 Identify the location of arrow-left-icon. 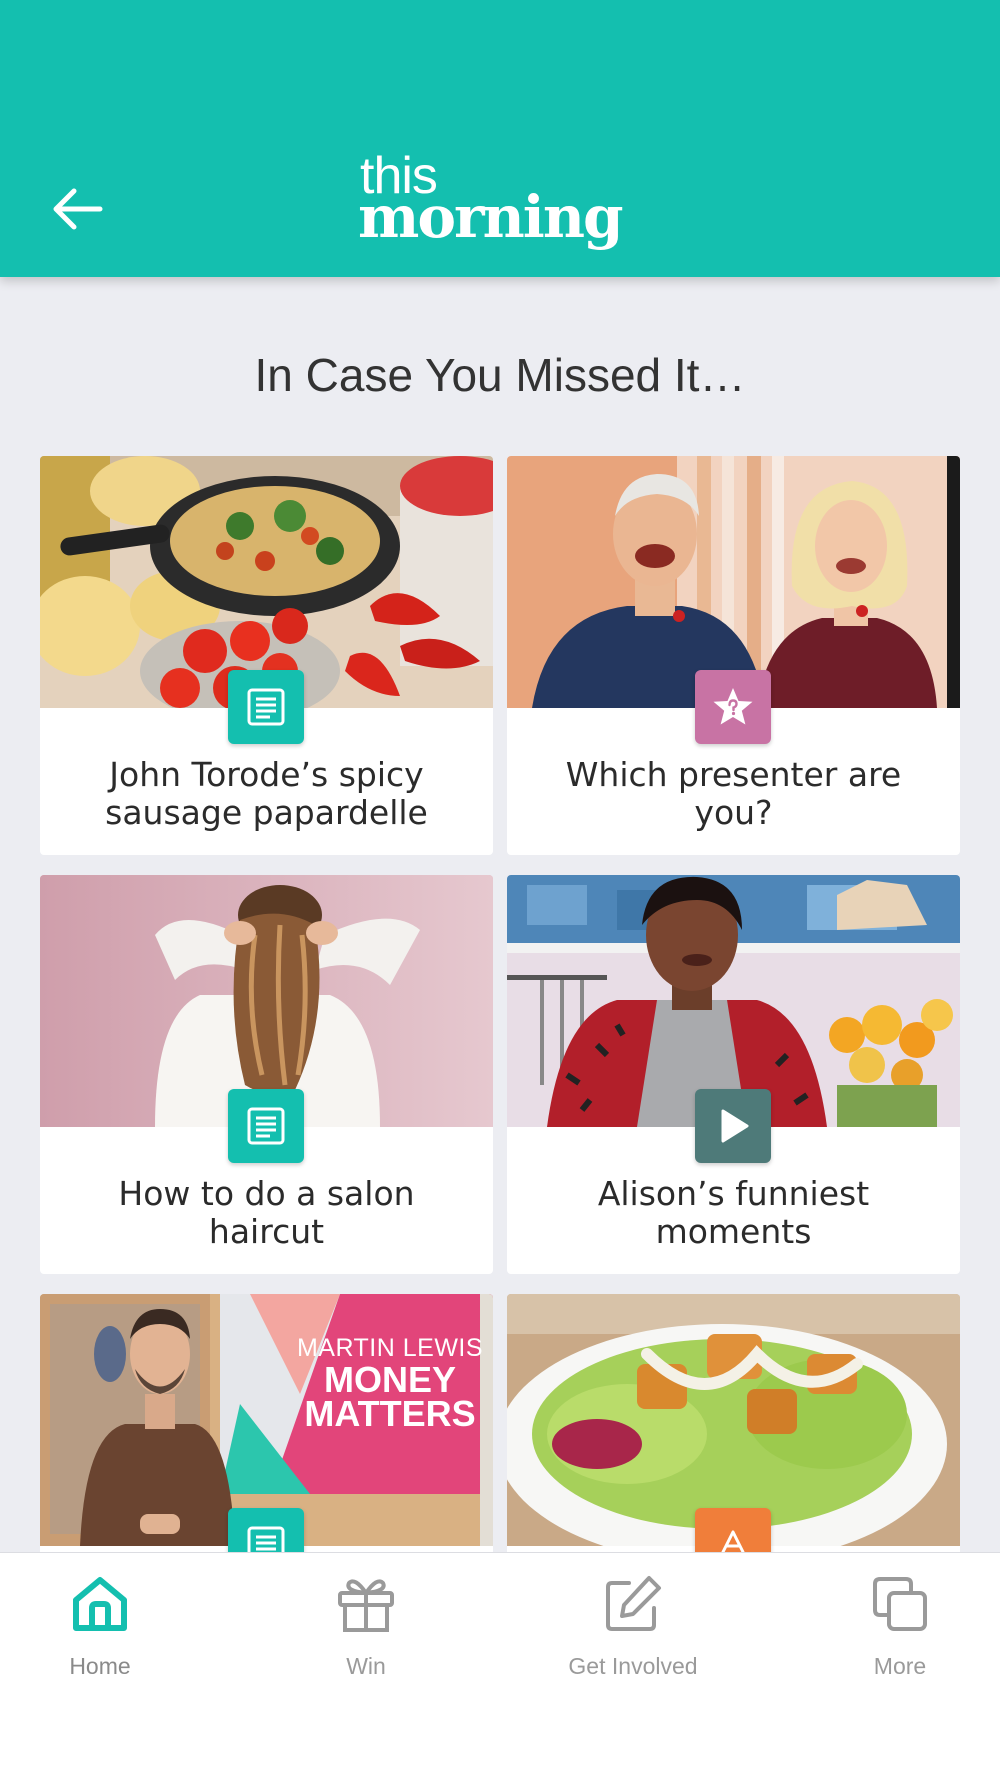
(78, 209).